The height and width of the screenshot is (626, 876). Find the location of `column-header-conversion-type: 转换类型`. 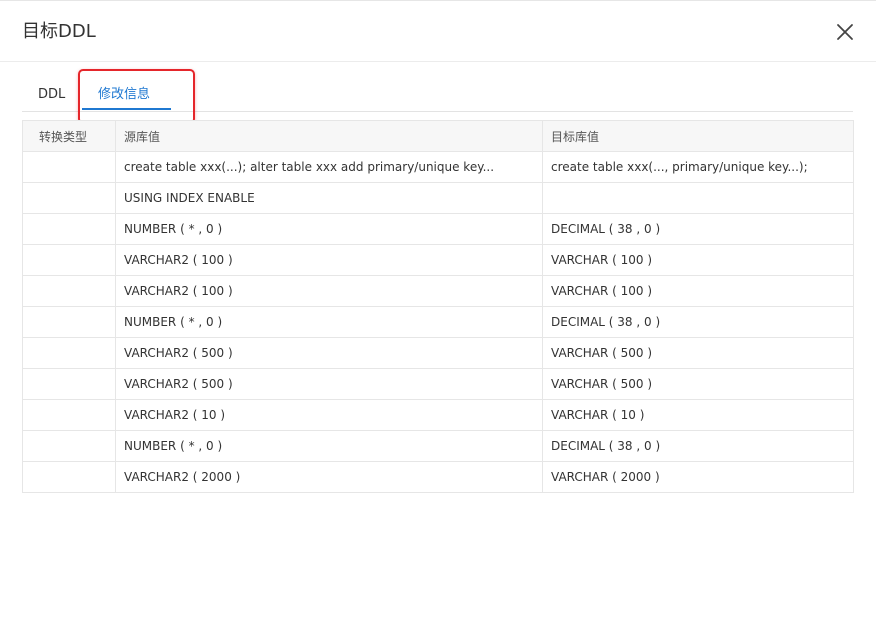

column-header-conversion-type: 转换类型 is located at coordinates (69, 136).